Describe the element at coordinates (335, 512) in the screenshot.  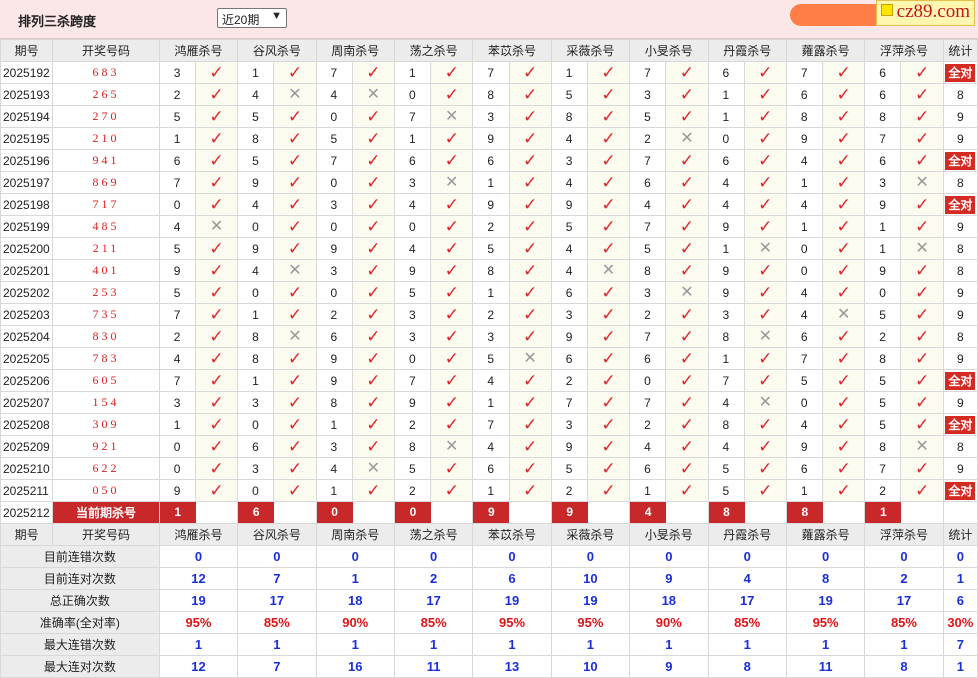
I see `current-kill-number: 0` at that location.